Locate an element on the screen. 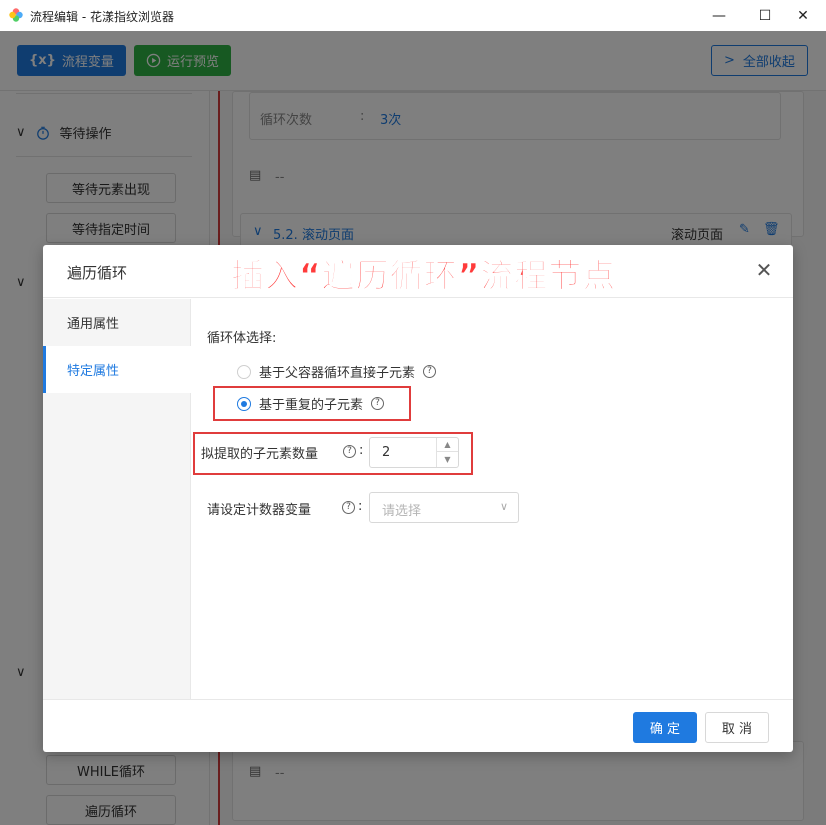 Image resolution: width=826 pixels, height=825 pixels. counter-var-placeholder: 请选择 is located at coordinates (402, 511).